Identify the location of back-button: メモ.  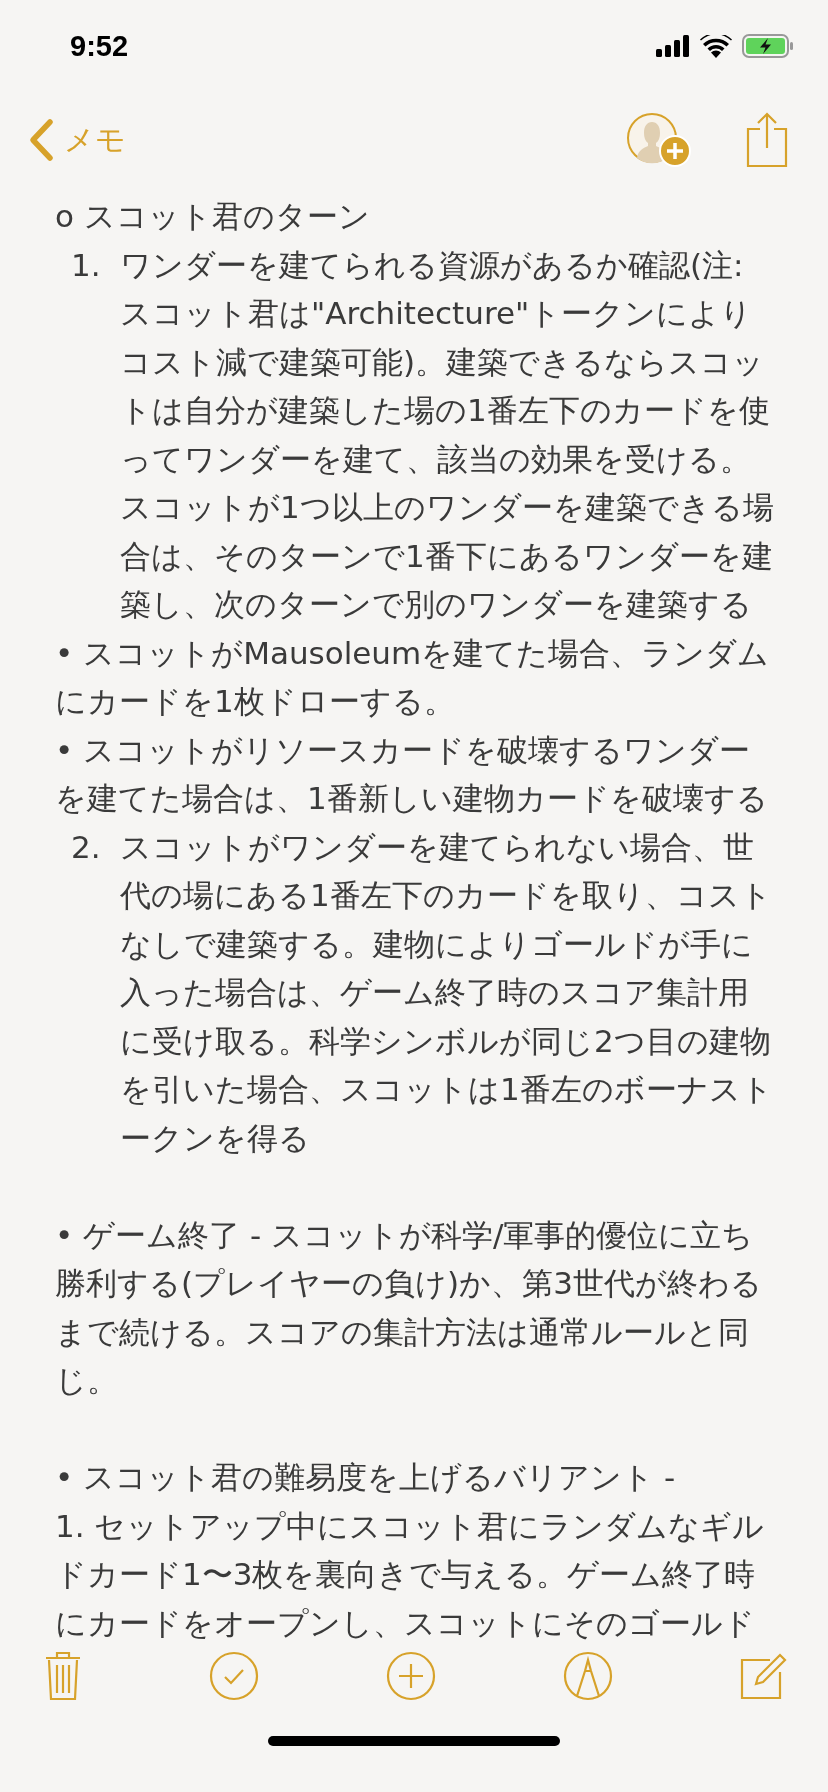
(77, 140).